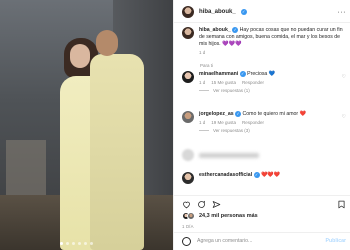 The width and height of the screenshot is (350, 250). I want to click on caption-username: hiba_abouk_, so click(215, 30).